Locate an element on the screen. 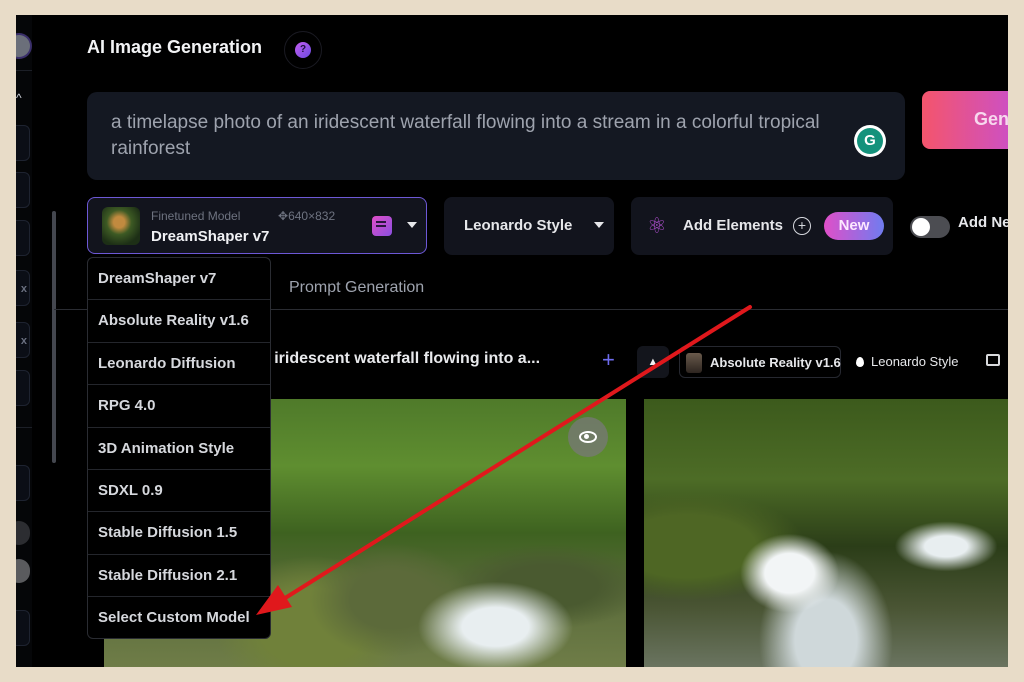 The height and width of the screenshot is (682, 1024). dropdown-item: Stable Diffusion 2.1 is located at coordinates (179, 576).